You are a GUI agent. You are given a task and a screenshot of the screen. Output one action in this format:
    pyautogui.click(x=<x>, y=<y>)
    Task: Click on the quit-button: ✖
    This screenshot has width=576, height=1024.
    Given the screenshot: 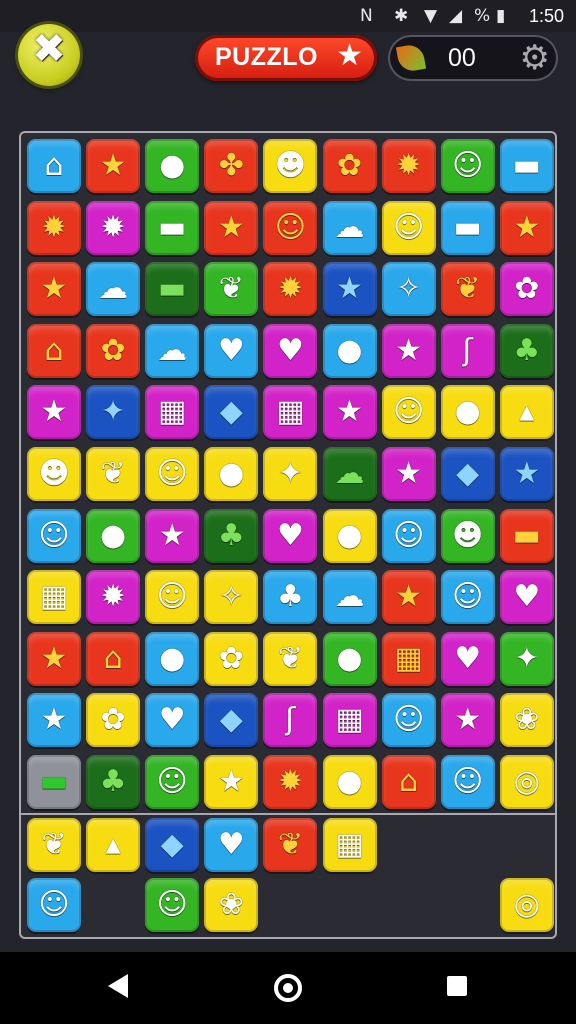 What is the action you would take?
    pyautogui.click(x=49, y=55)
    